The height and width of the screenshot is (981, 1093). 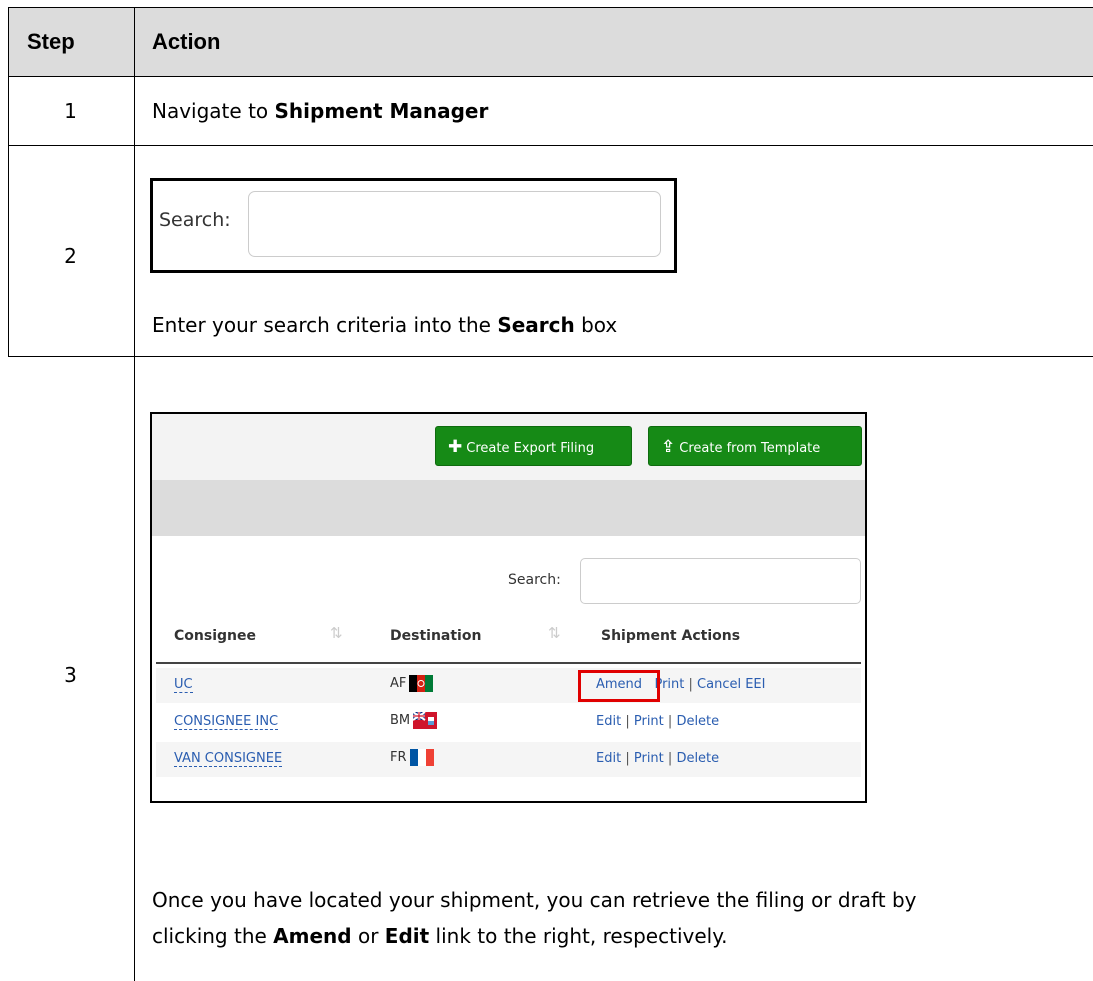 What do you see at coordinates (435, 636) in the screenshot?
I see `column-destination: Destination` at bounding box center [435, 636].